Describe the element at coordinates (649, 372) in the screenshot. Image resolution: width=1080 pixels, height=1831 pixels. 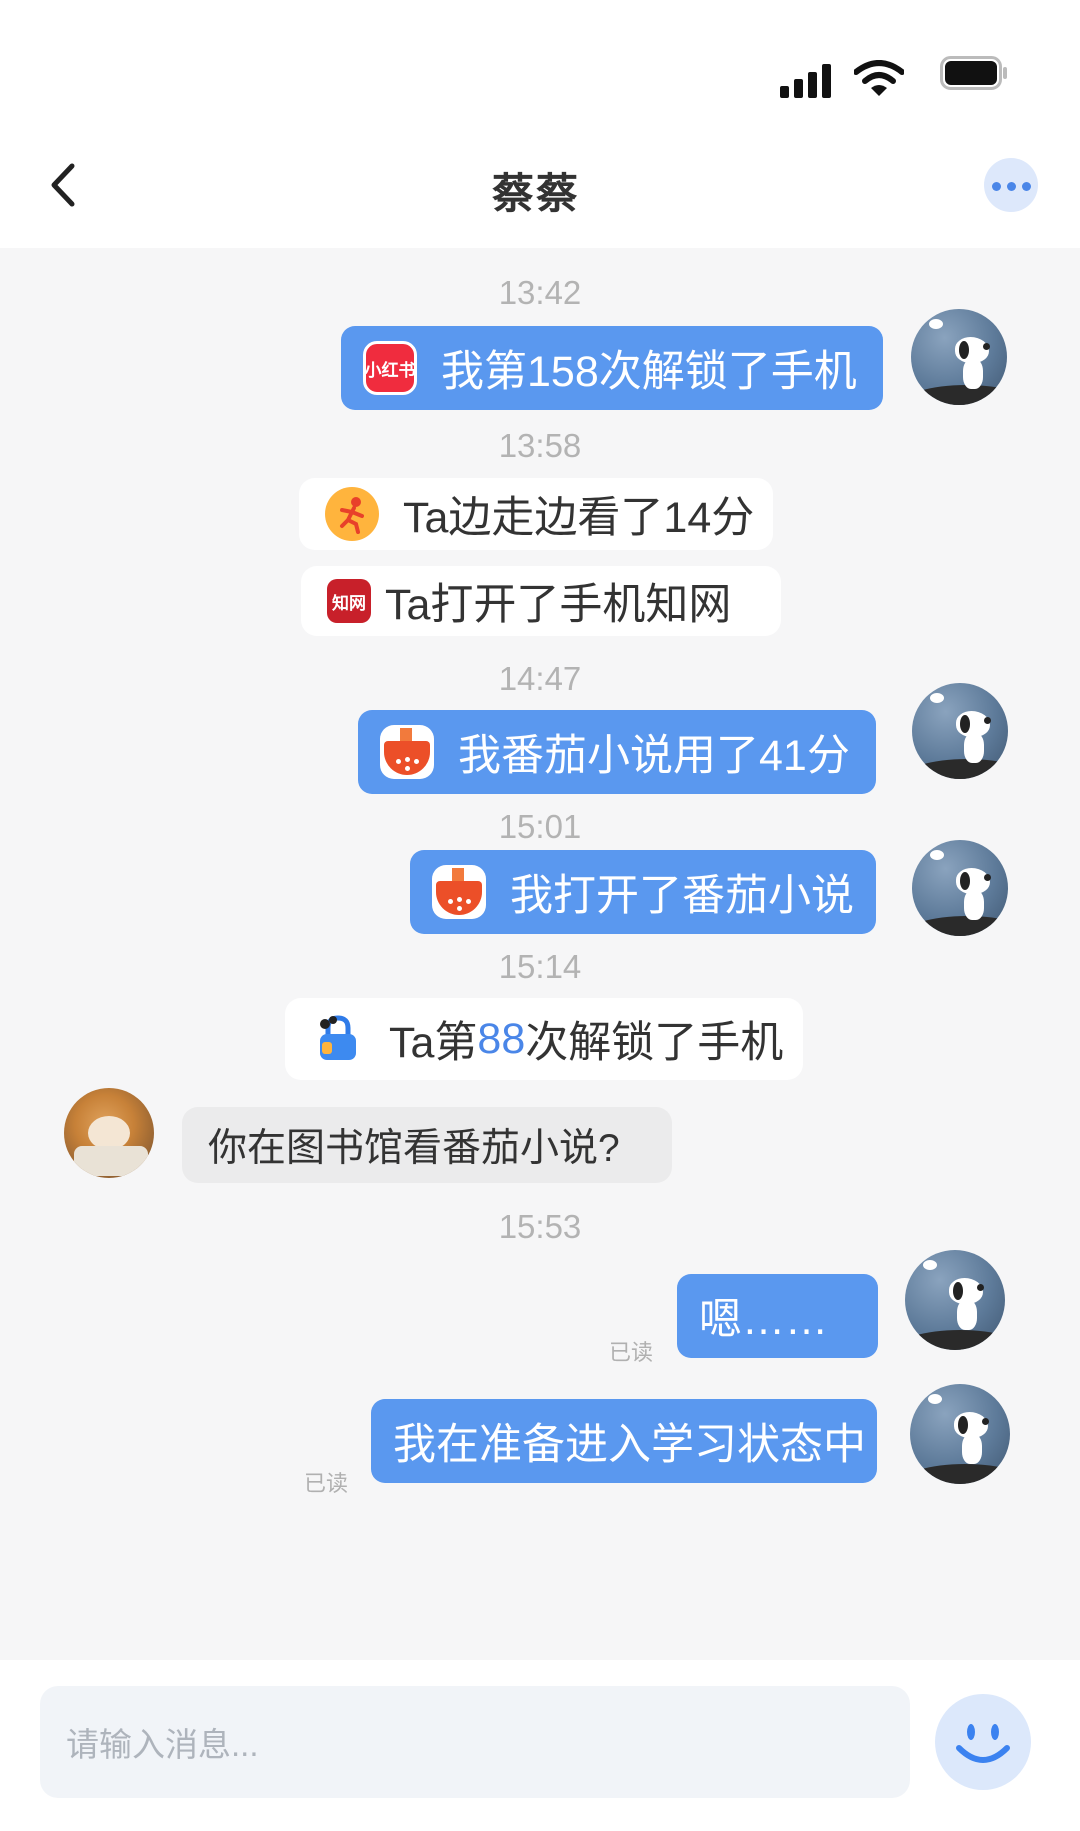
I see `message-text: 我第158次解锁了手机` at that location.